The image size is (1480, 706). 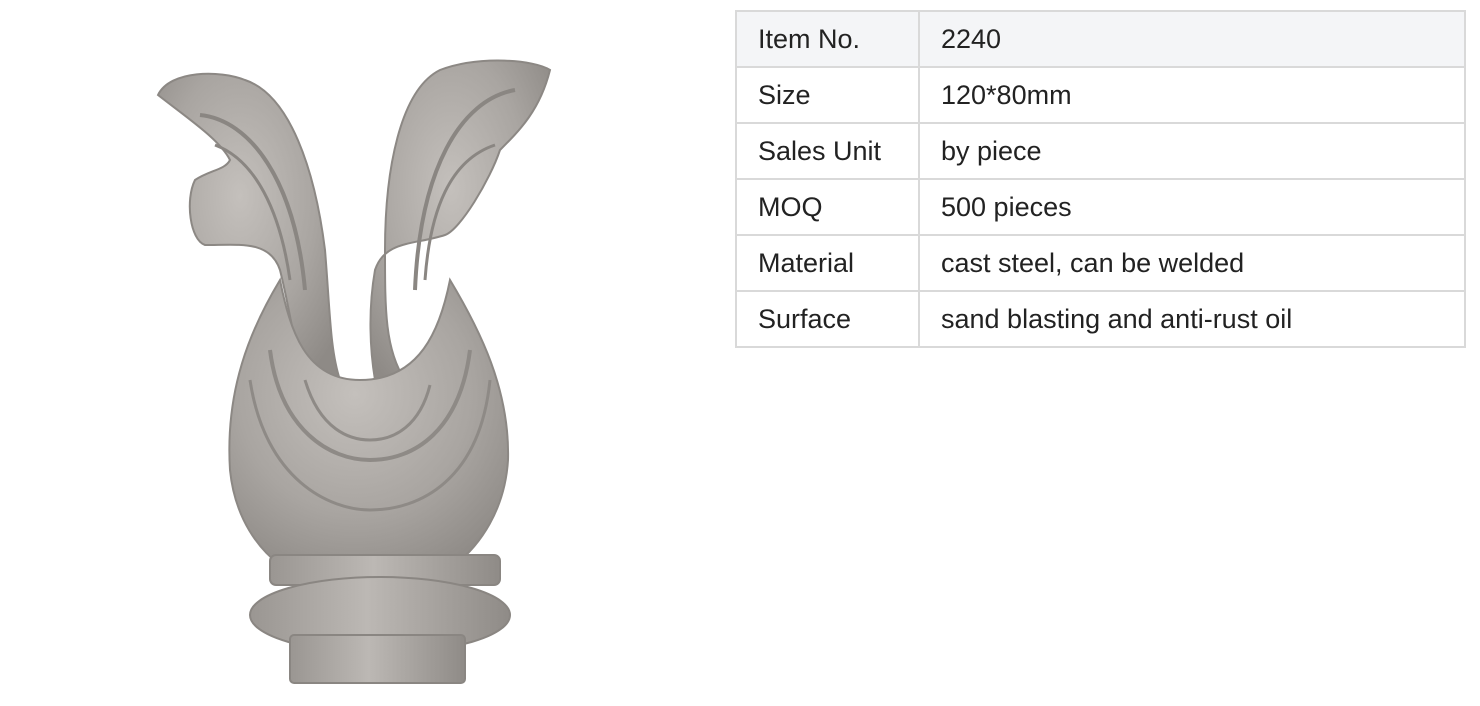 I want to click on spec-value: by piece, so click(x=1192, y=151).